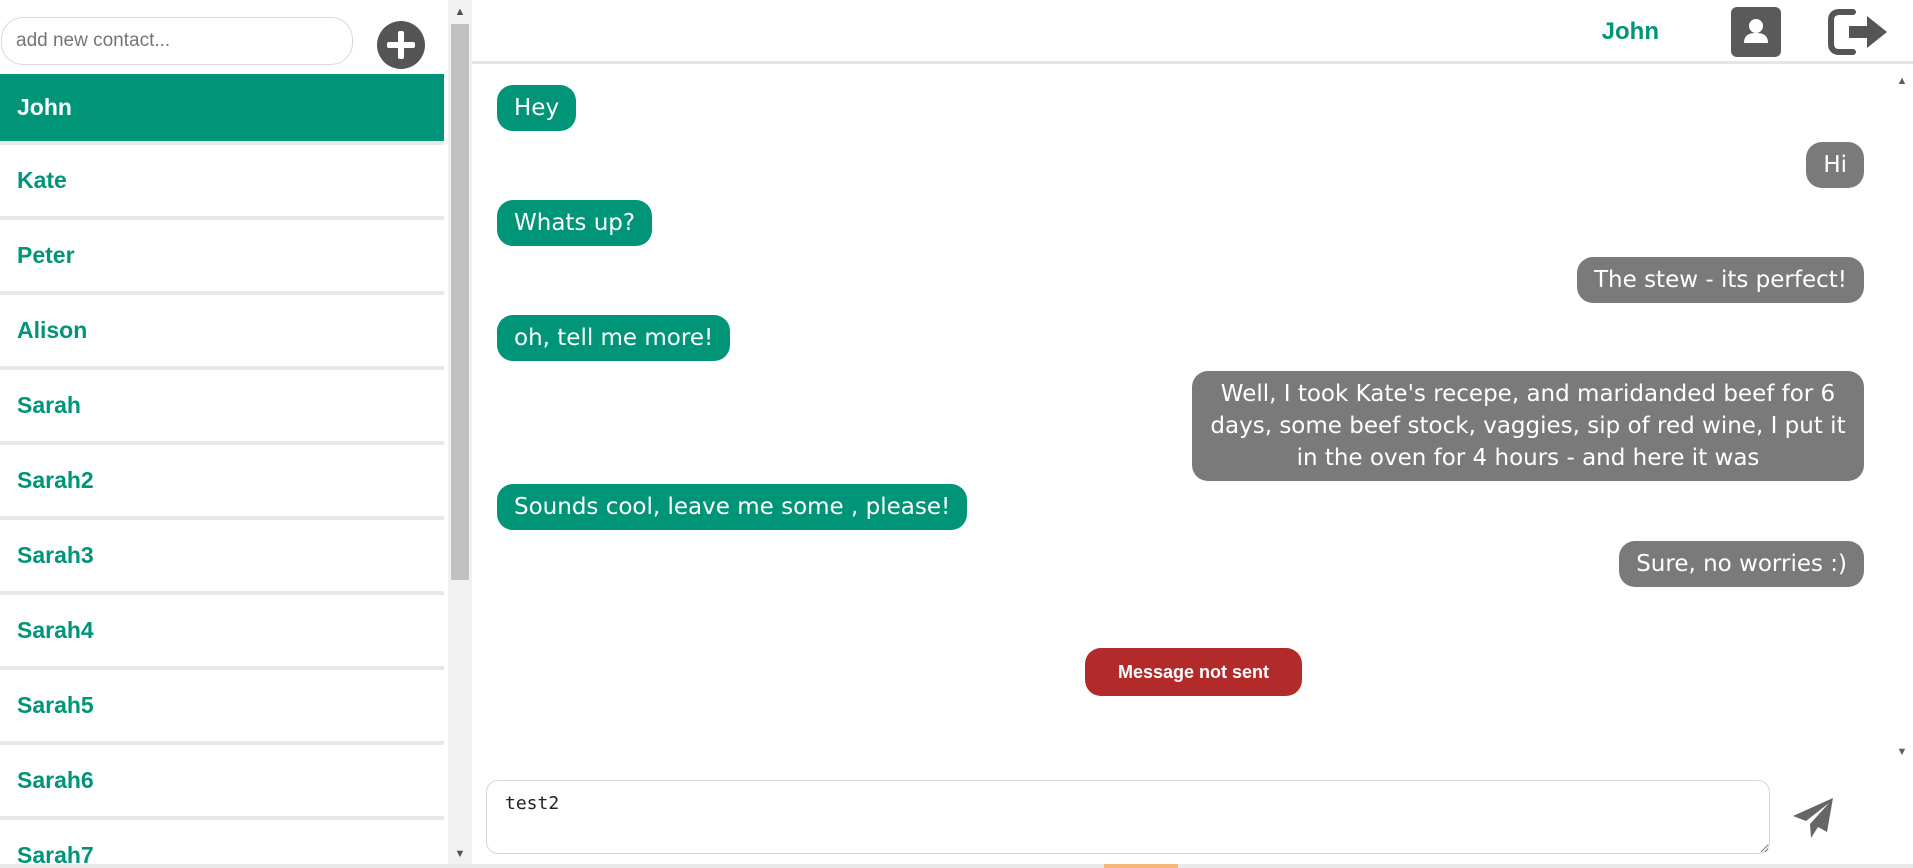 The image size is (1913, 868). I want to click on sidebar-scrollbar: ▲ ▼, so click(460, 434).